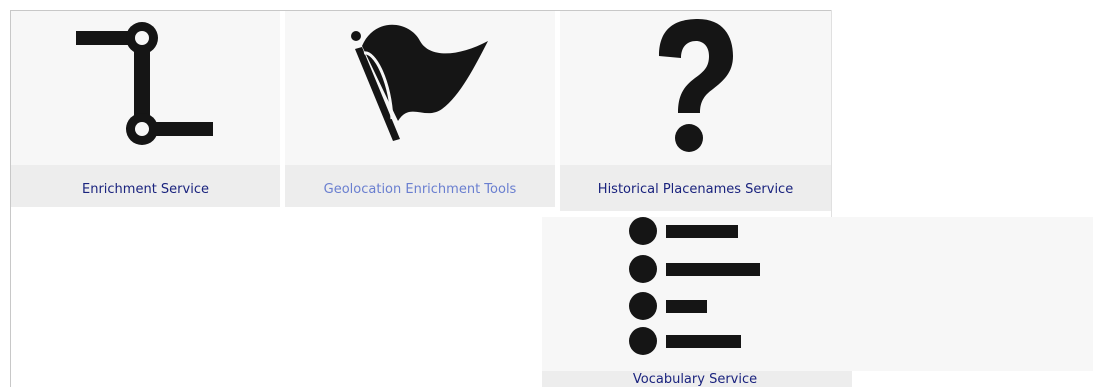  Describe the element at coordinates (144, 83) in the screenshot. I see `route-icon` at that location.